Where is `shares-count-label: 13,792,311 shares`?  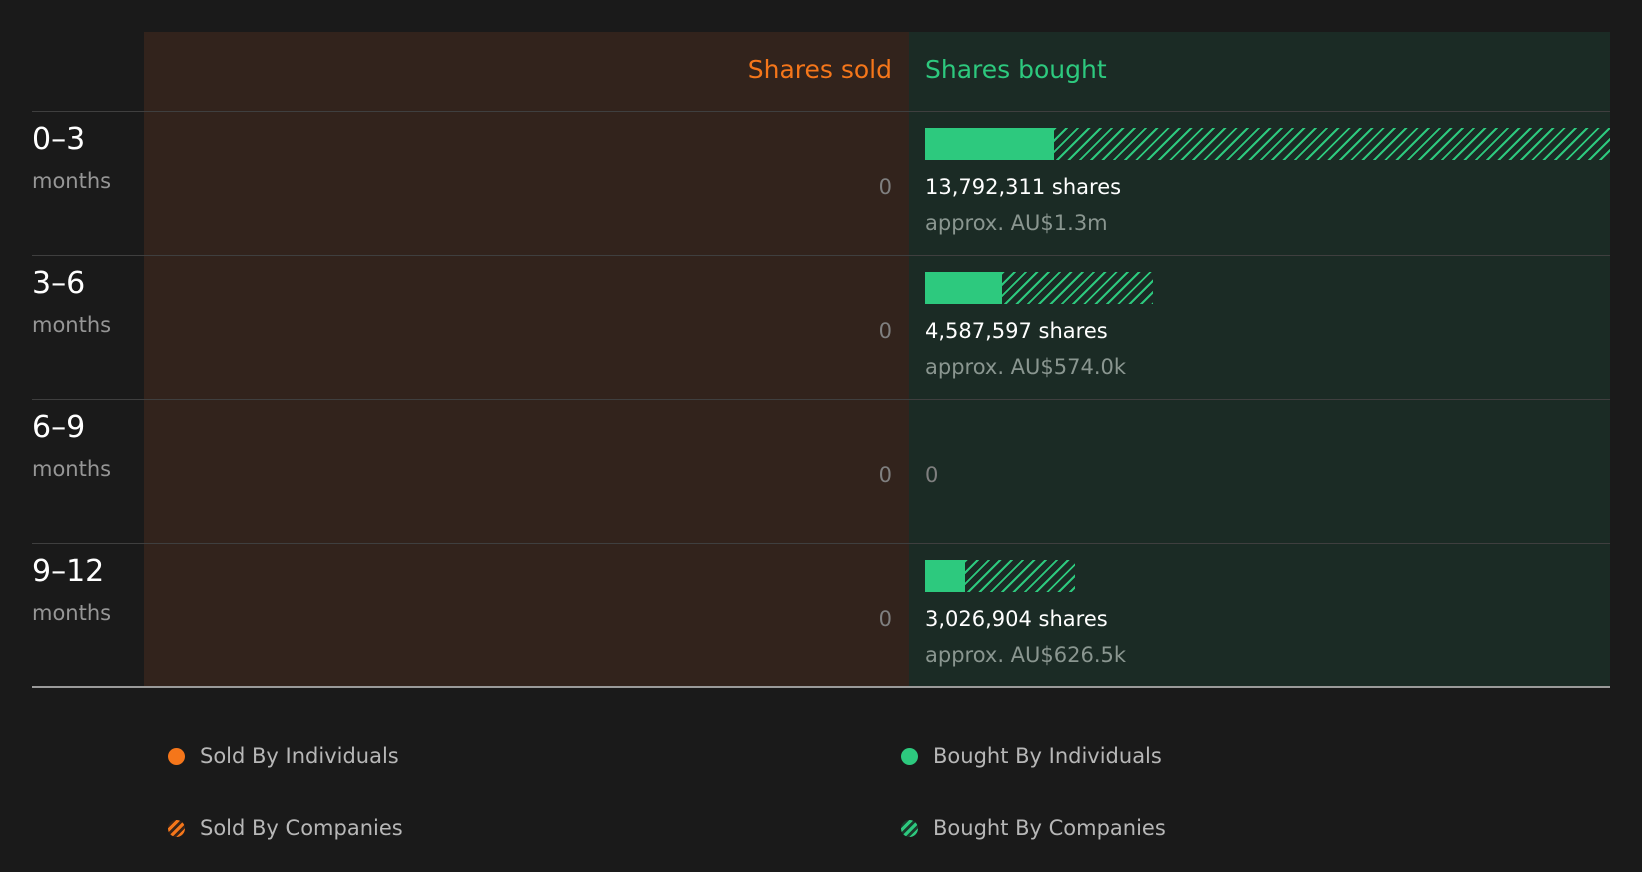
shares-count-label: 13,792,311 shares is located at coordinates (1023, 187).